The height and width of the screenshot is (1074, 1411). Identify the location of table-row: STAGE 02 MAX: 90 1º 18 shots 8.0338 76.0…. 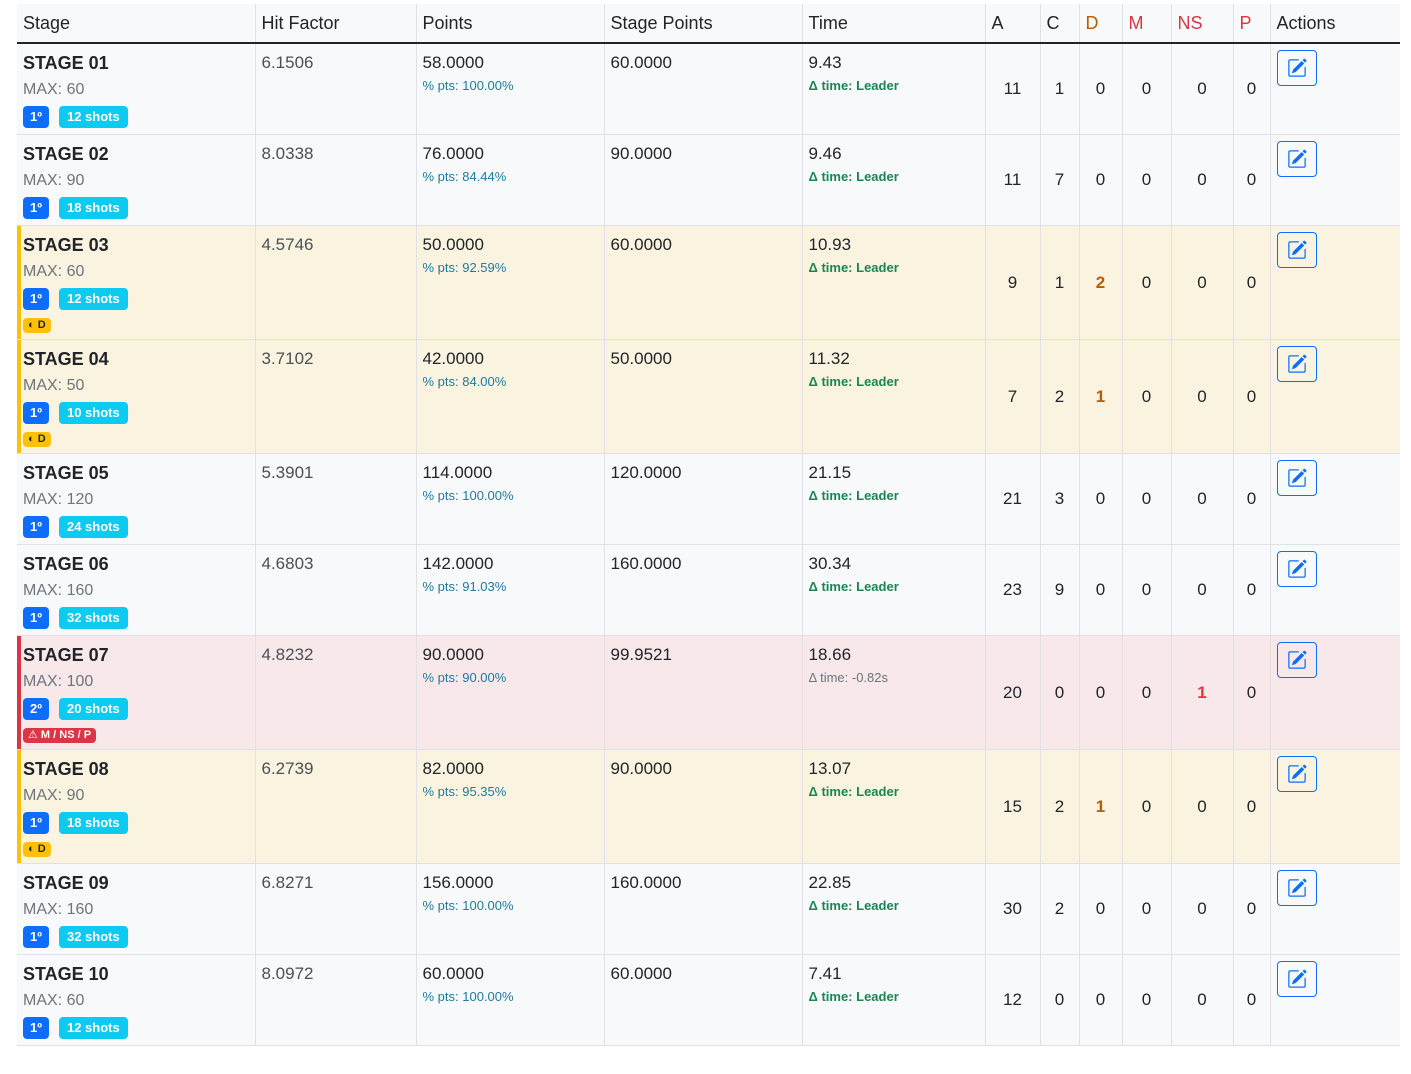
(708, 180).